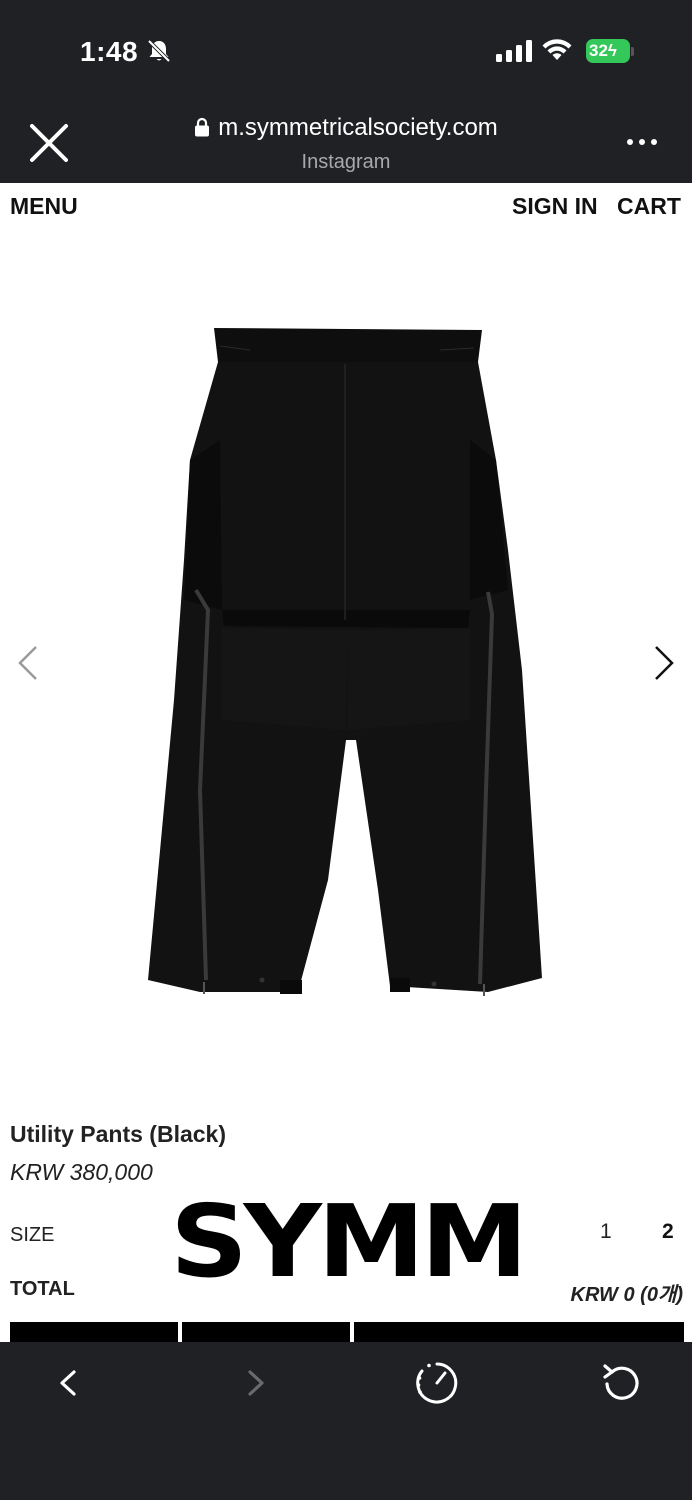  What do you see at coordinates (81, 1172) in the screenshot?
I see `product-price: KRW 380,000` at bounding box center [81, 1172].